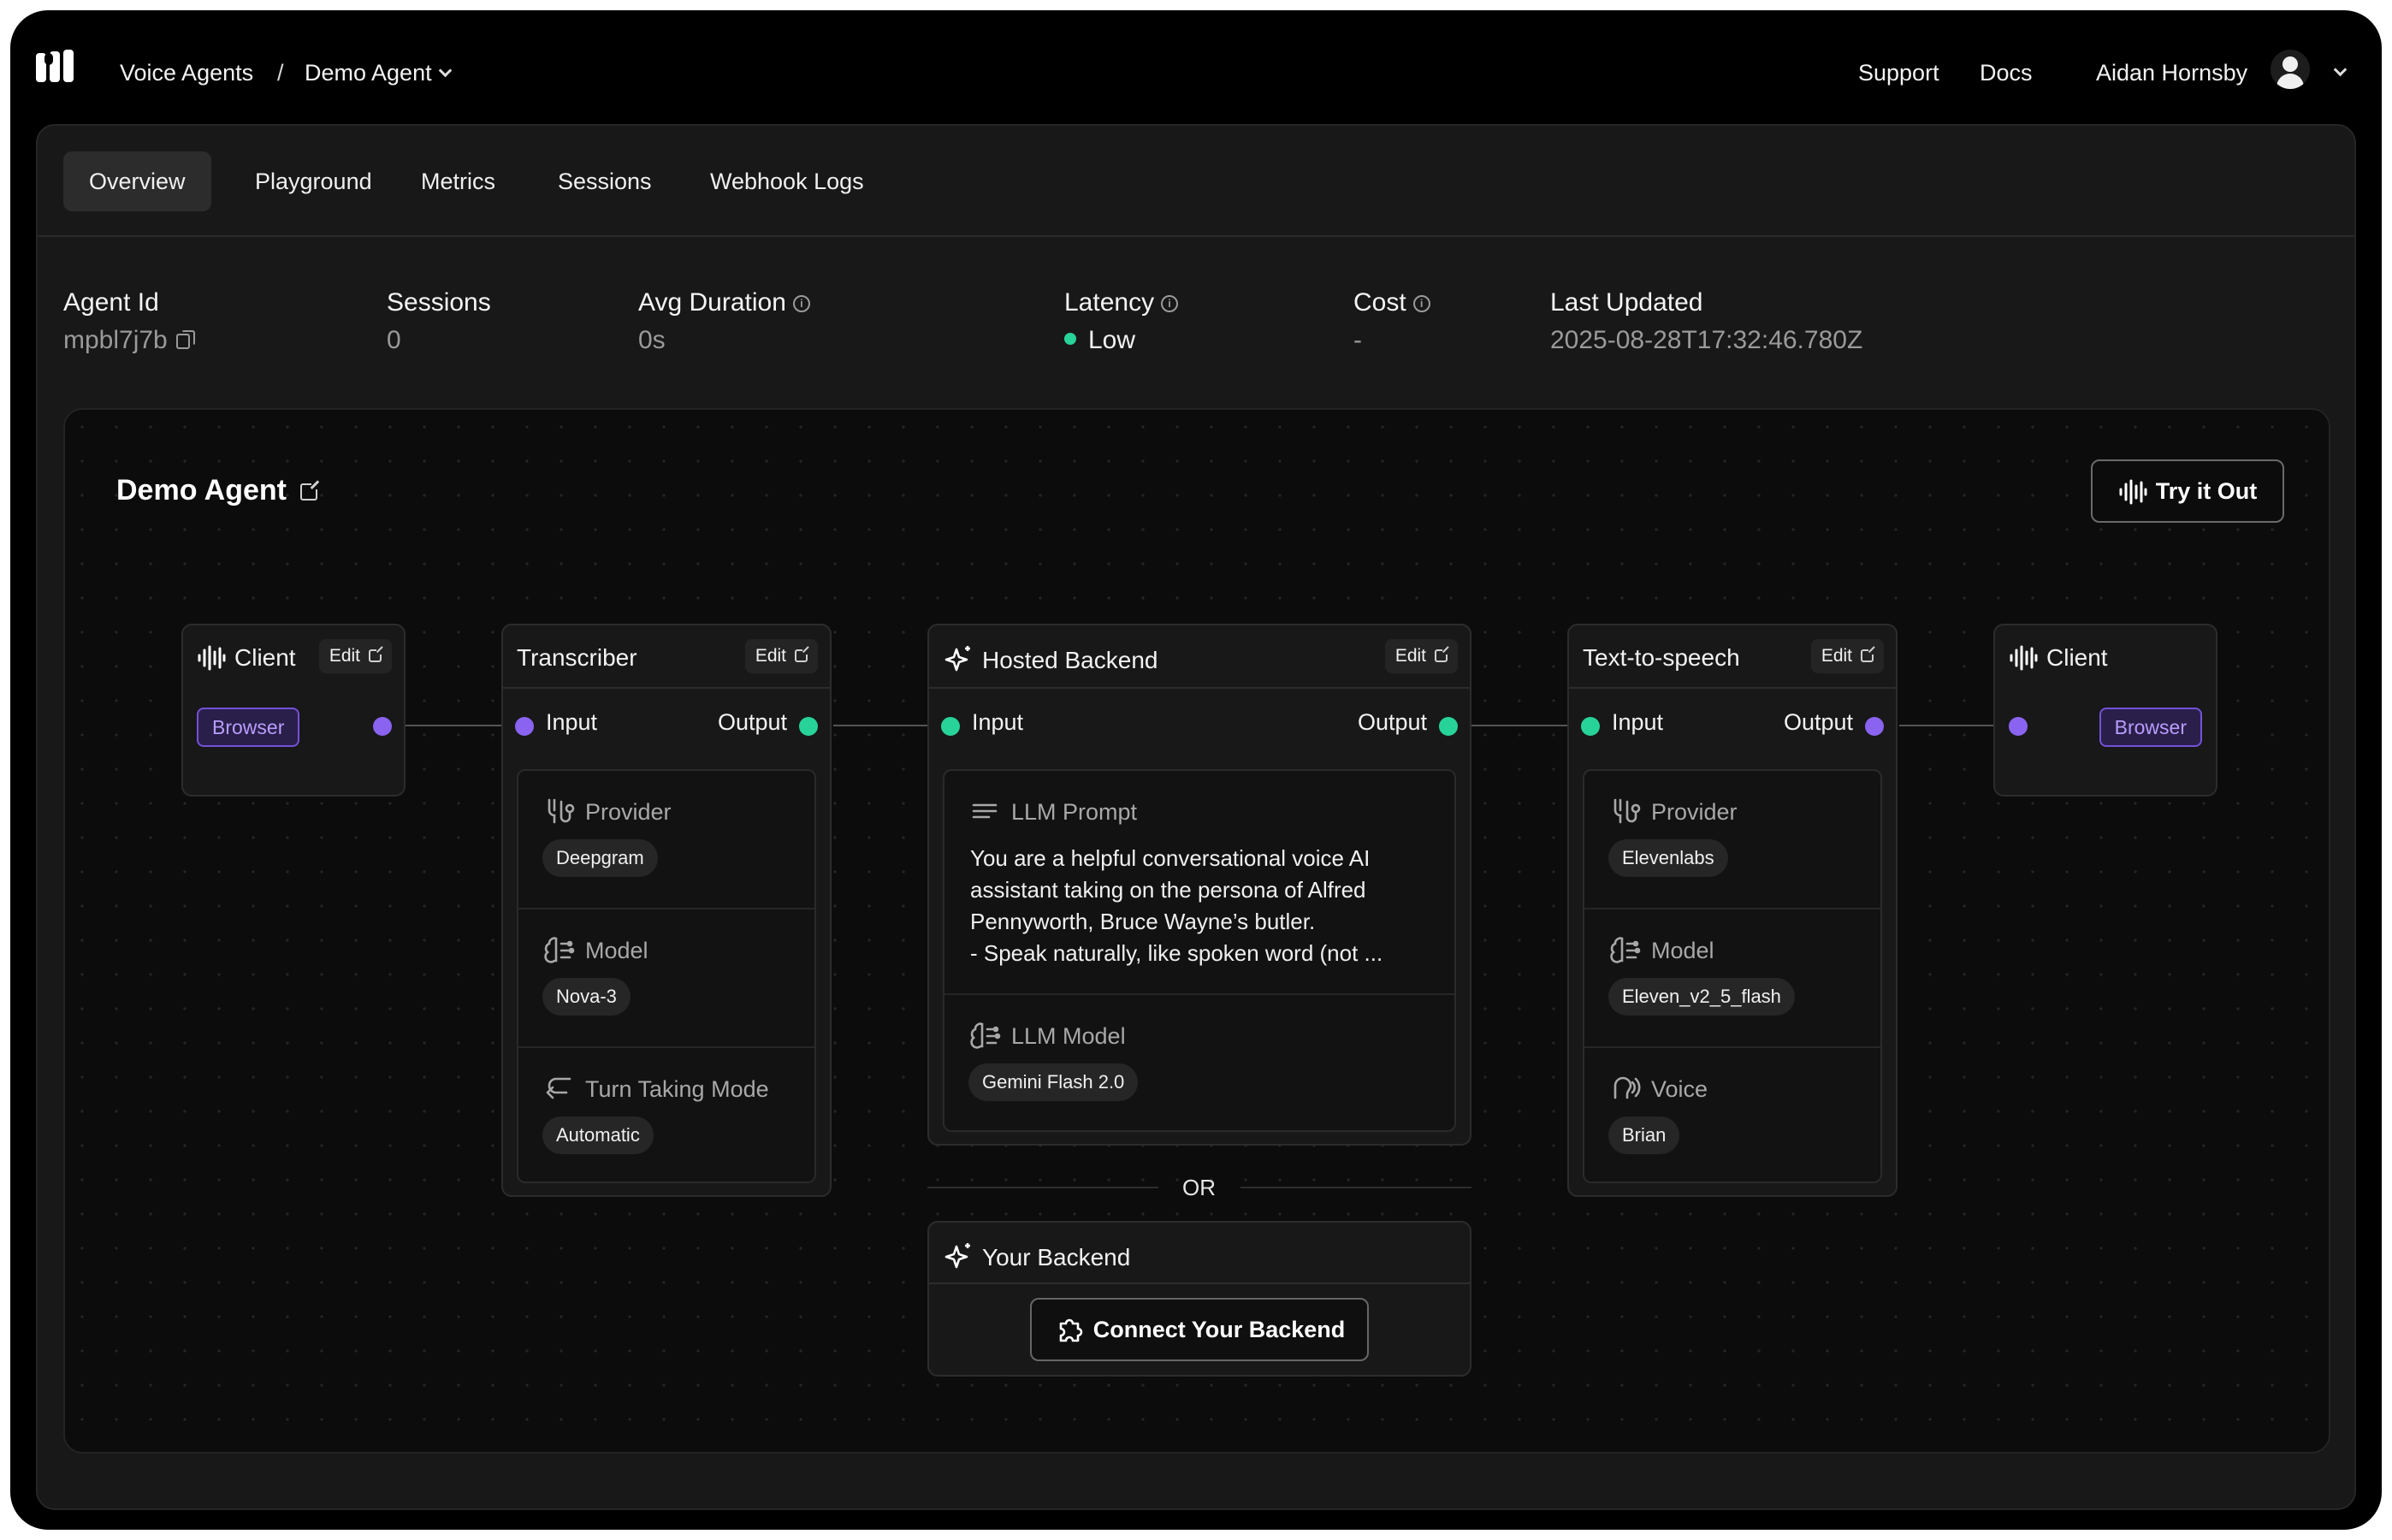 The width and height of the screenshot is (2392, 1540). Describe the element at coordinates (652, 340) in the screenshot. I see `avg-duration-value: 0s` at that location.